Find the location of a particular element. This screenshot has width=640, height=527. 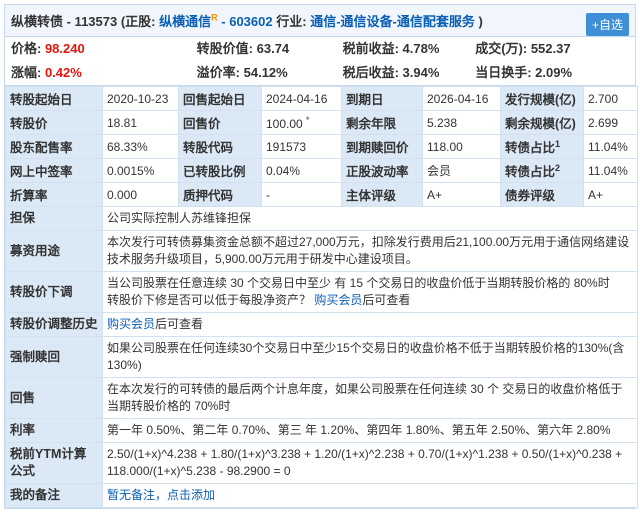

quote-item: 成交(万): 552.37 is located at coordinates (552, 49).